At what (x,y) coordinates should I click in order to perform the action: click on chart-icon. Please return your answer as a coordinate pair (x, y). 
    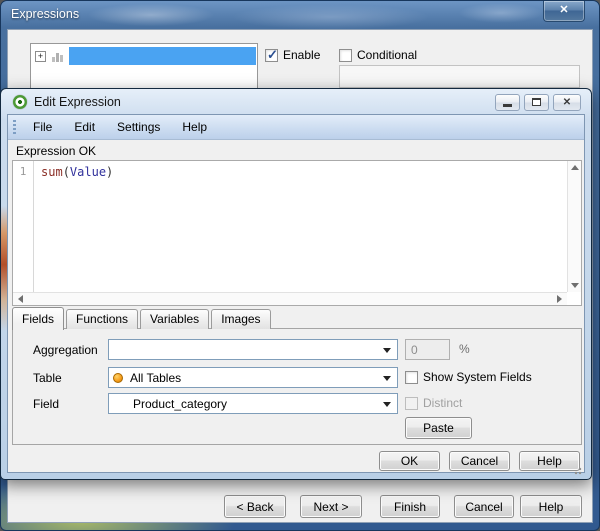
    Looking at the image, I should click on (58, 56).